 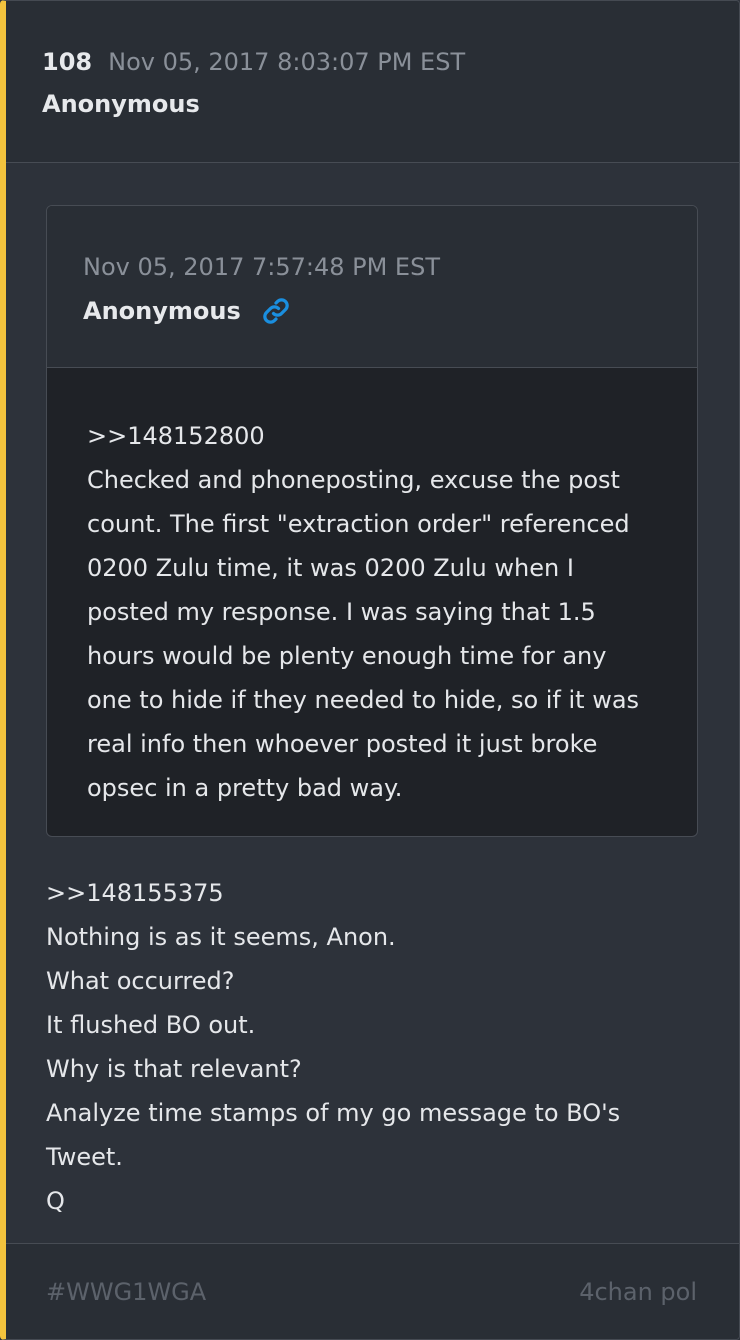 I want to click on post-signature: Q, so click(x=55, y=1201).